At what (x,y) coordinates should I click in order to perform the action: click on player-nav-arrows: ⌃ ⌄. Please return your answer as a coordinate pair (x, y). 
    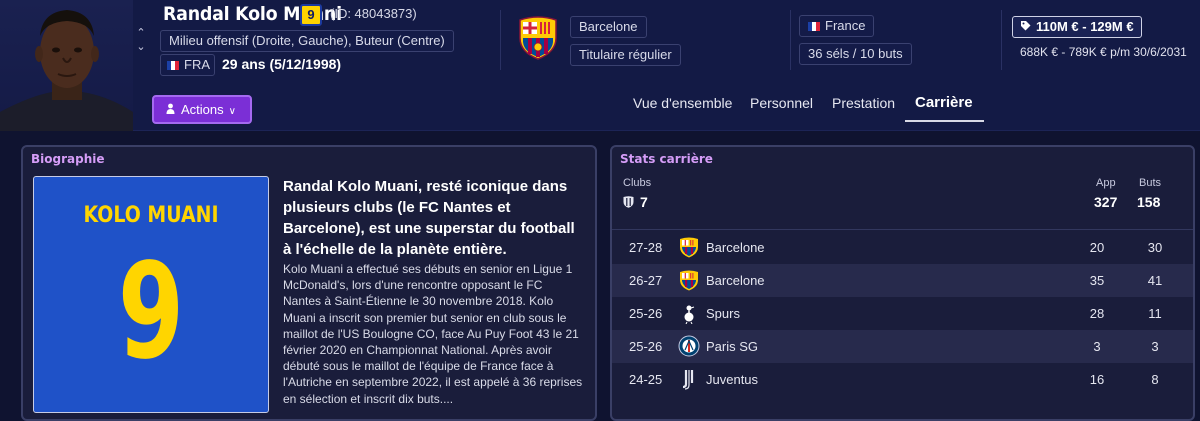
    Looking at the image, I should click on (141, 40).